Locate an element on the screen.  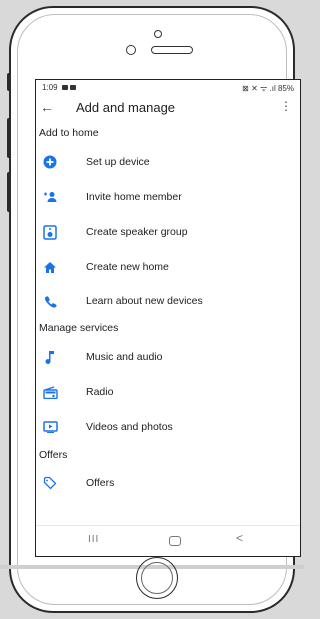
app-bar: ← Add and manage ⋮ is located at coordinates (168, 109).